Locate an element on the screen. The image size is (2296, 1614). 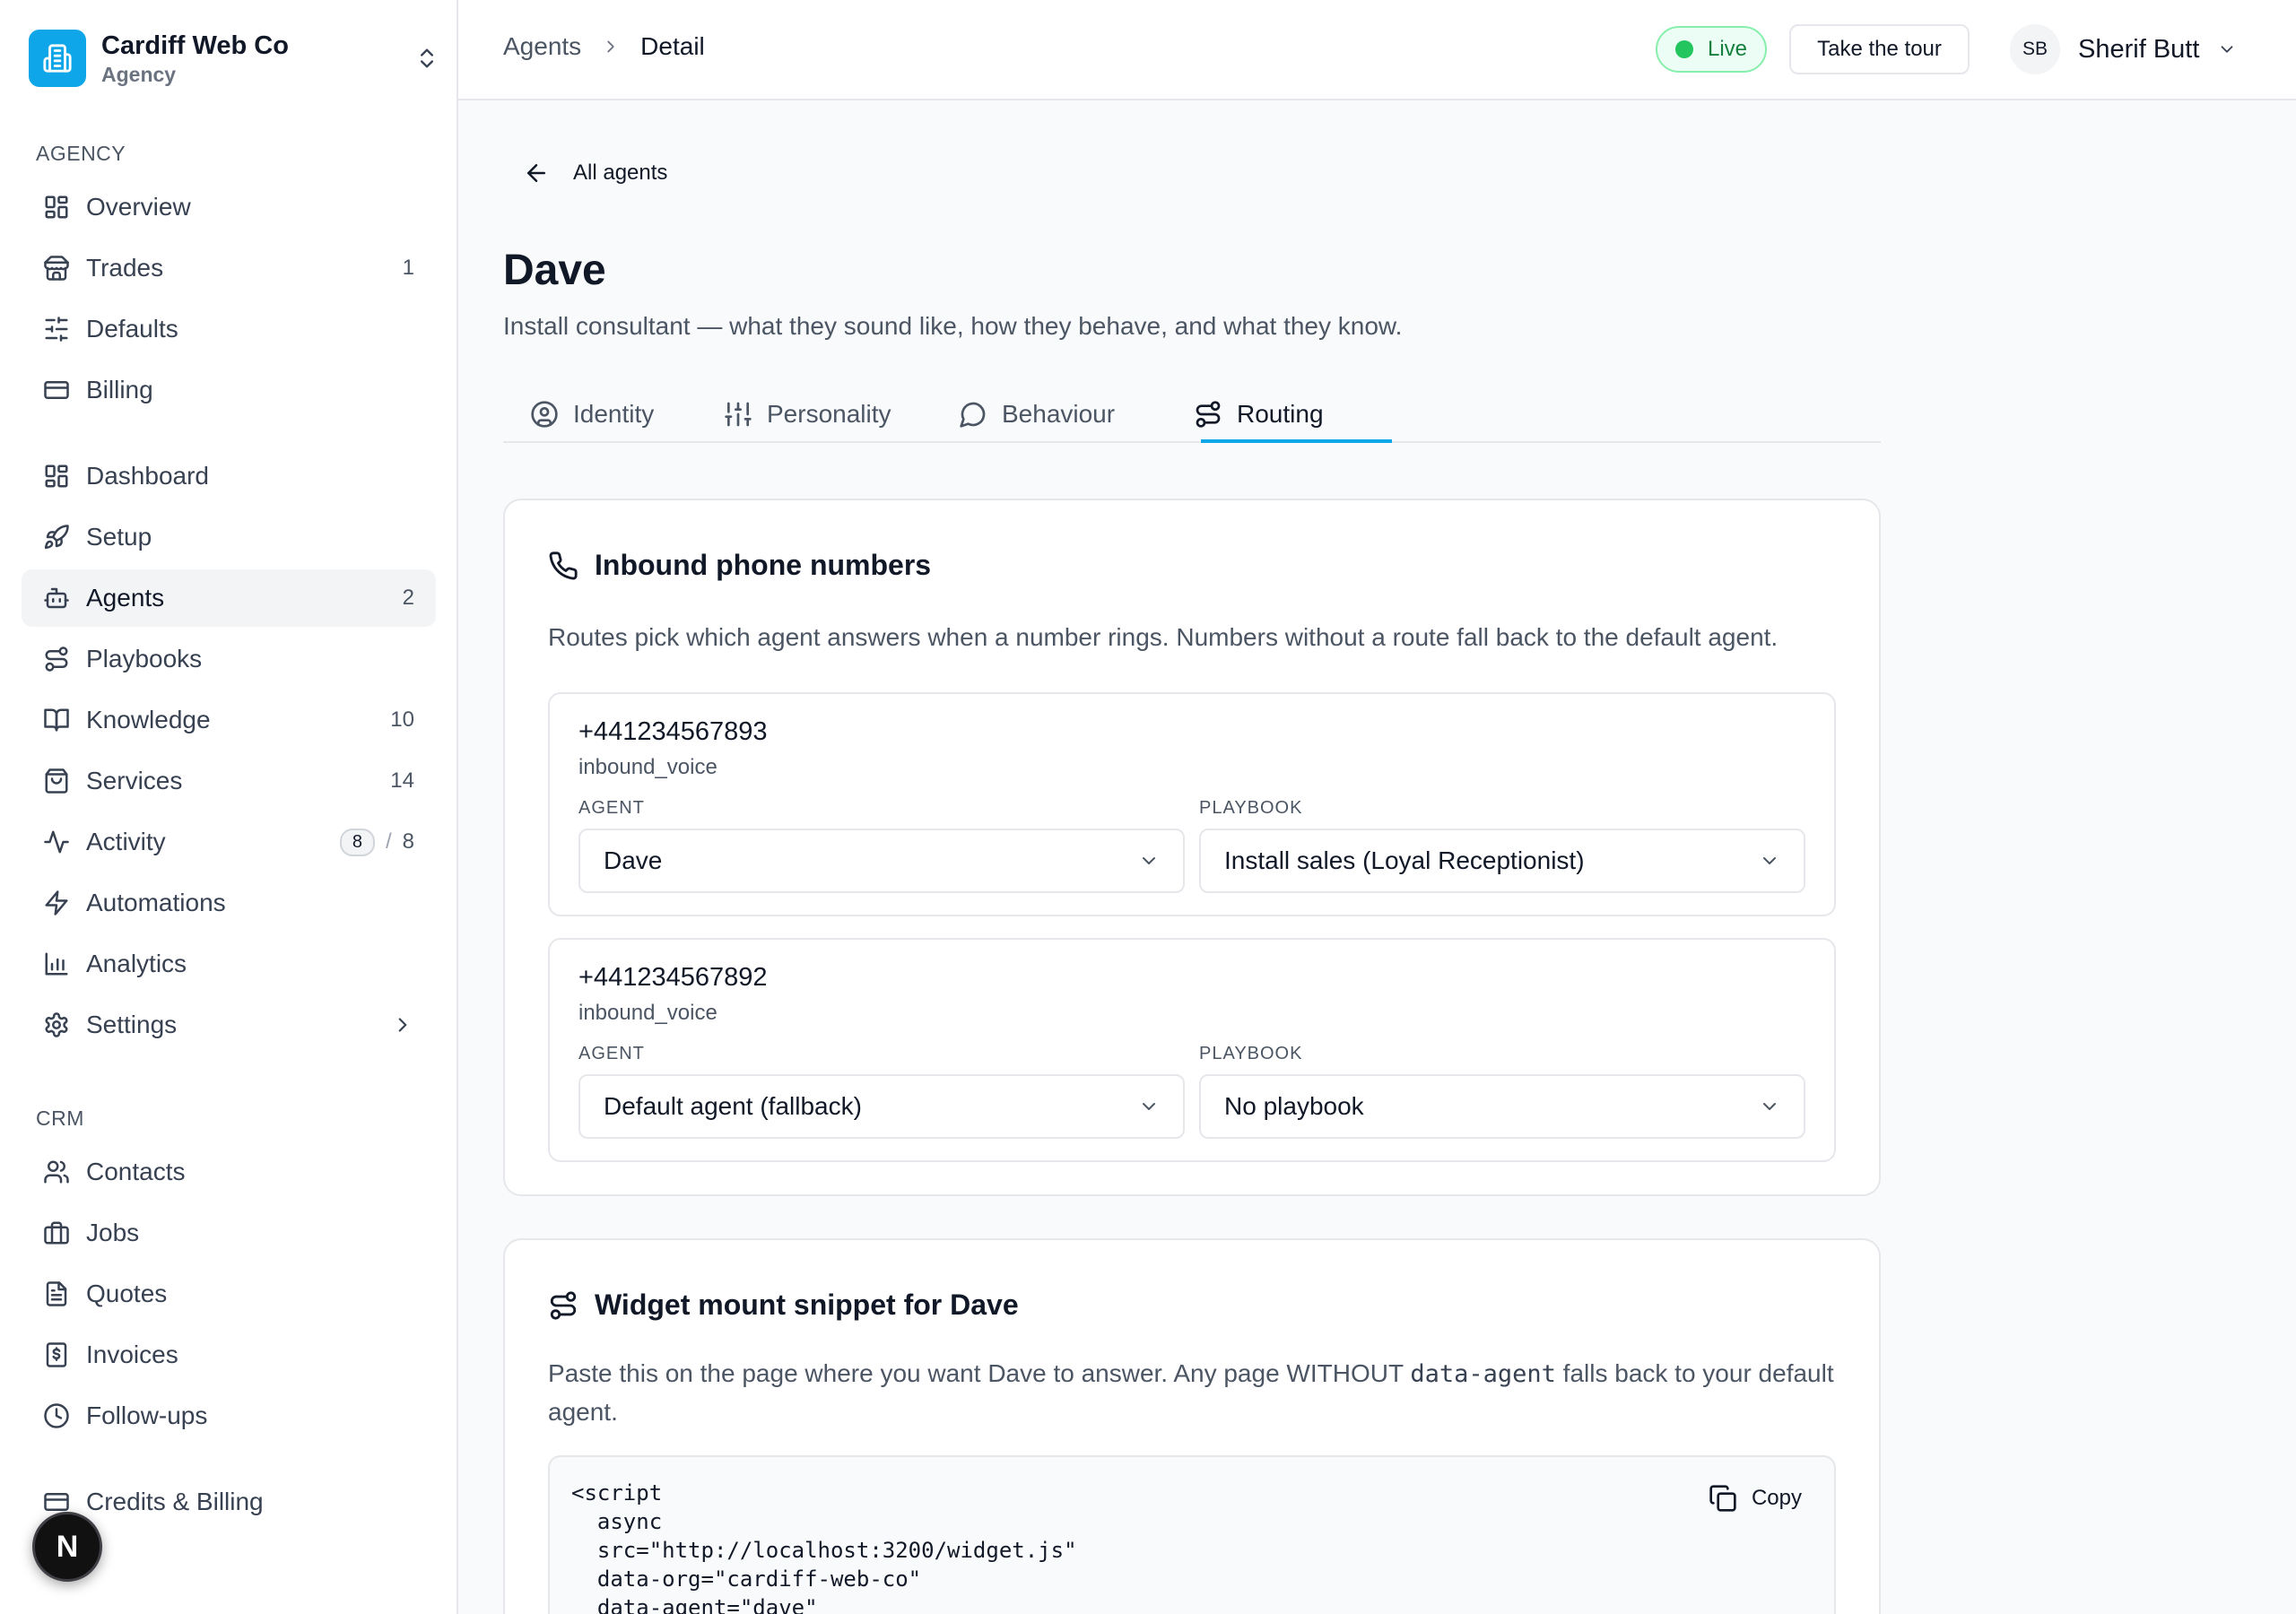
message-circle-icon is located at coordinates (973, 415).